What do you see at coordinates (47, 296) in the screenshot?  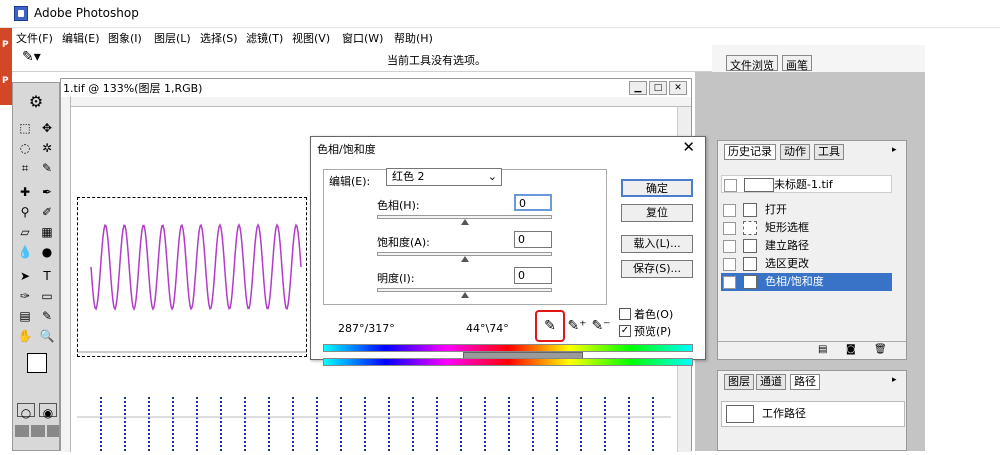 I see `shape-tool-icon: ▭` at bounding box center [47, 296].